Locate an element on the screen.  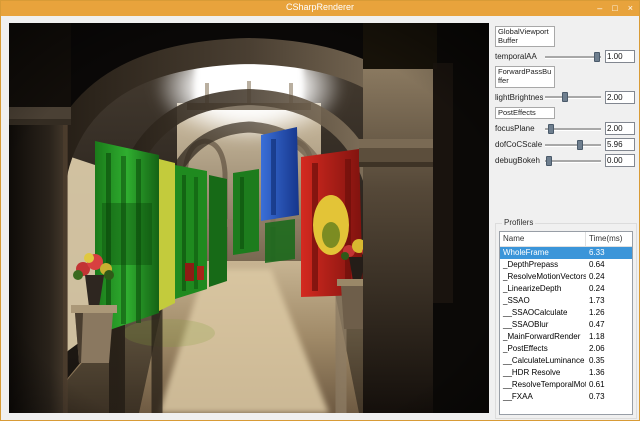
profiler-time: 2.06 is located at coordinates (597, 348).